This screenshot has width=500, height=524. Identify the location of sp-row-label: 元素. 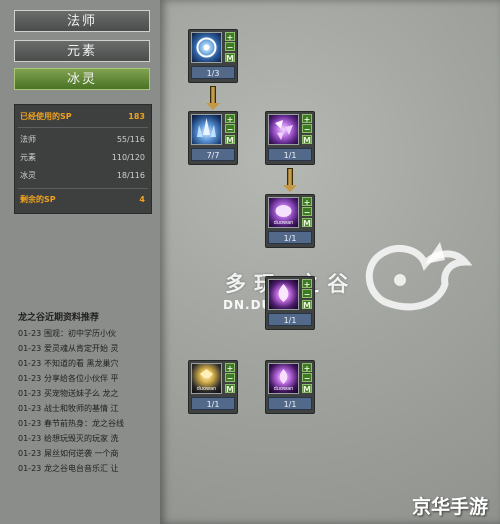
(28, 157).